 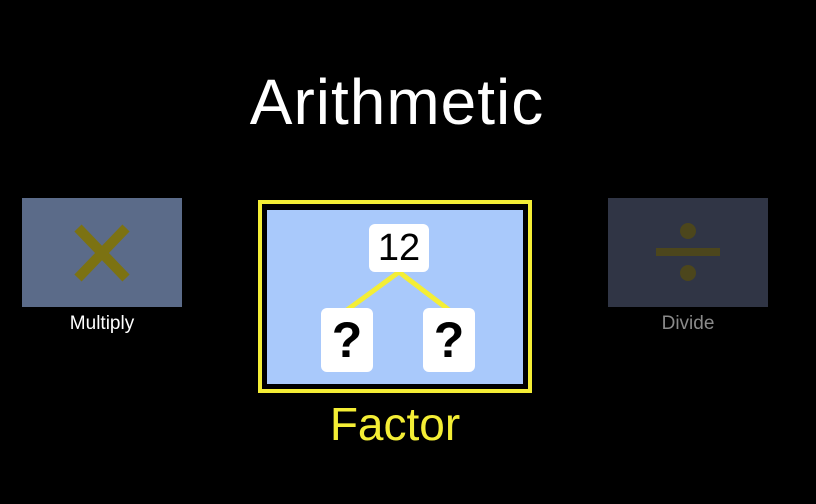 I want to click on divide-label: Divide, so click(x=688, y=323).